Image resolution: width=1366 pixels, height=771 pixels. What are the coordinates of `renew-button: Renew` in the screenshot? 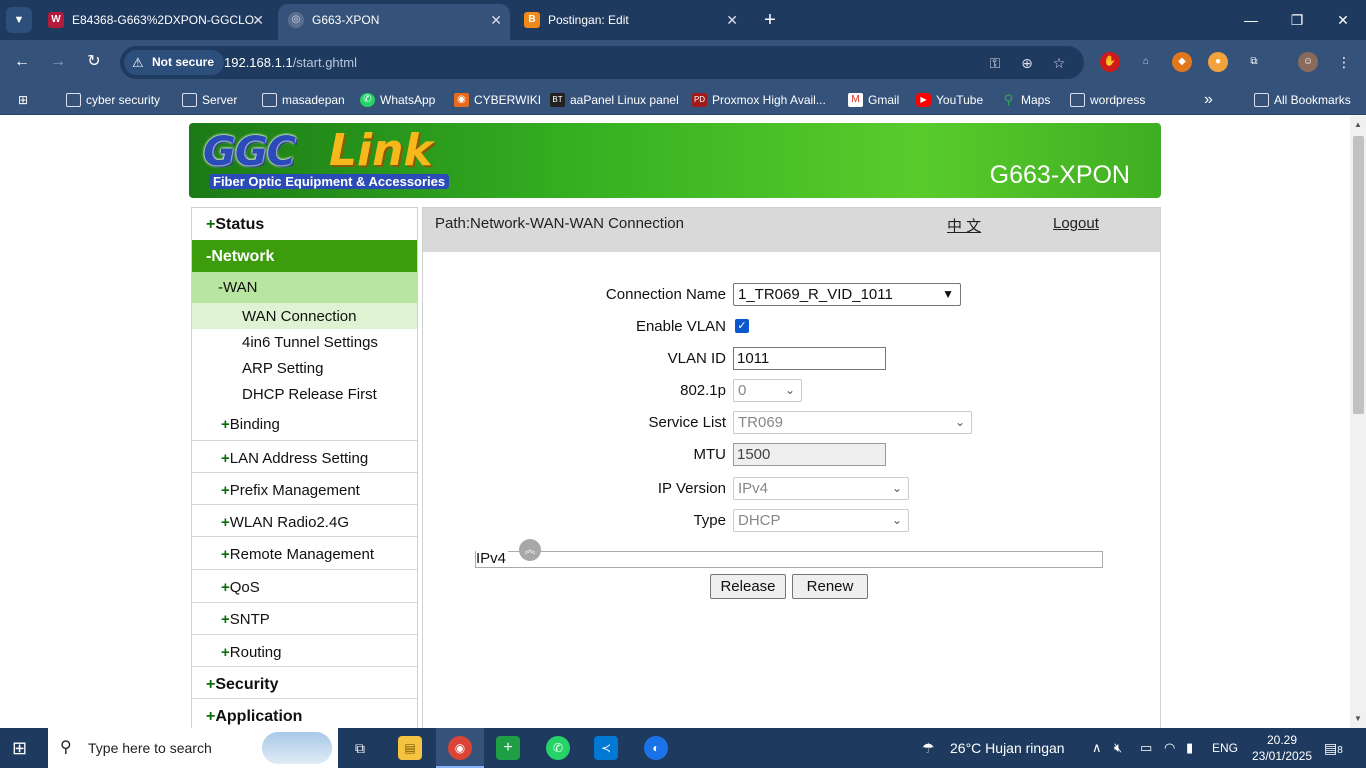 It's located at (830, 586).